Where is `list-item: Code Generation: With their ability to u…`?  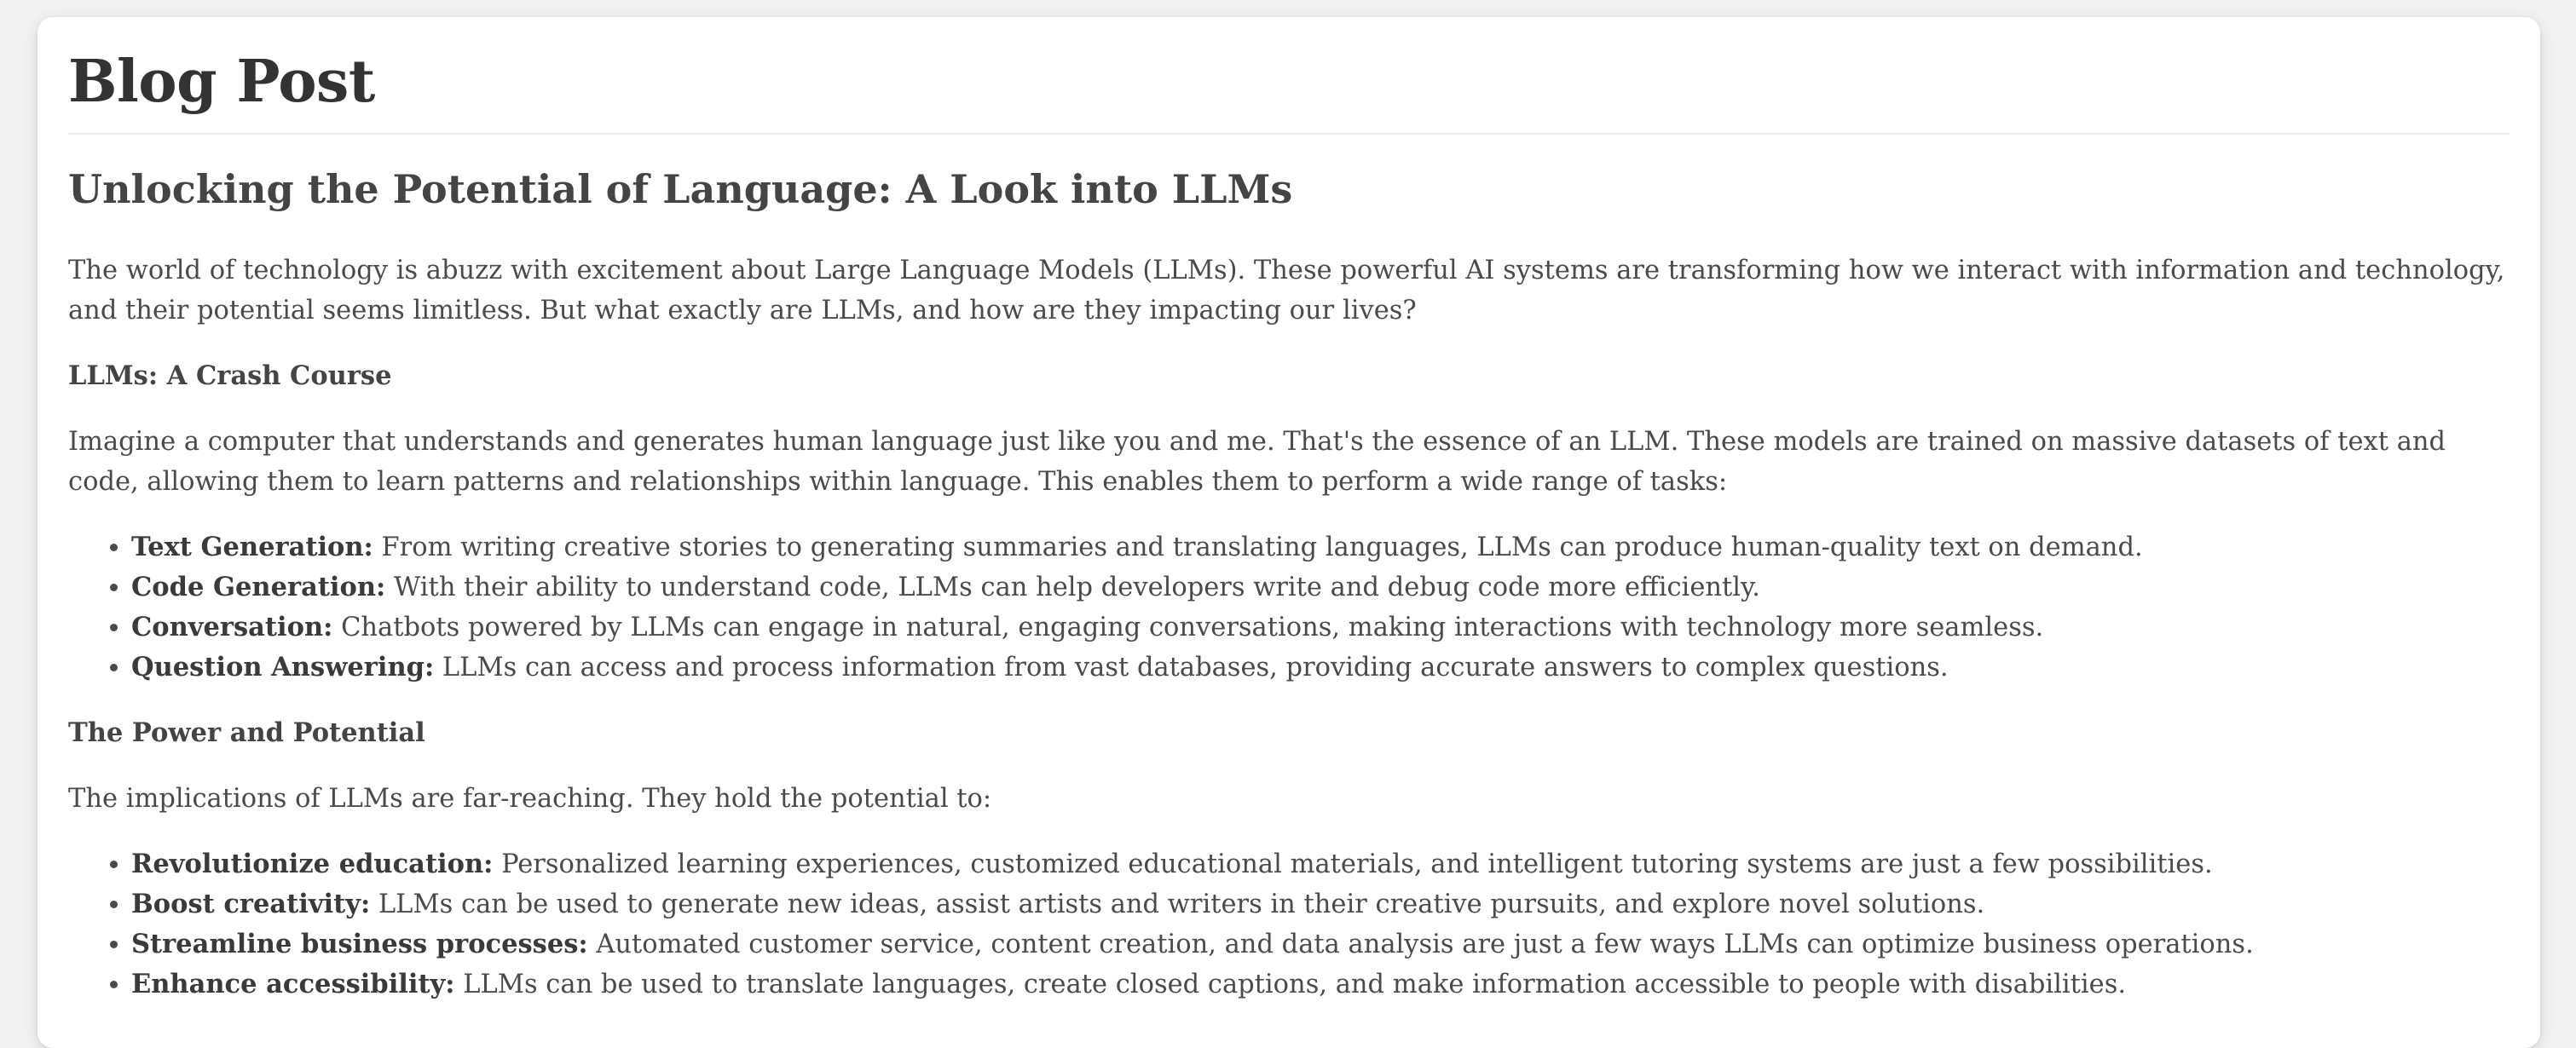
list-item: Code Generation: With their ability to u… is located at coordinates (1320, 587).